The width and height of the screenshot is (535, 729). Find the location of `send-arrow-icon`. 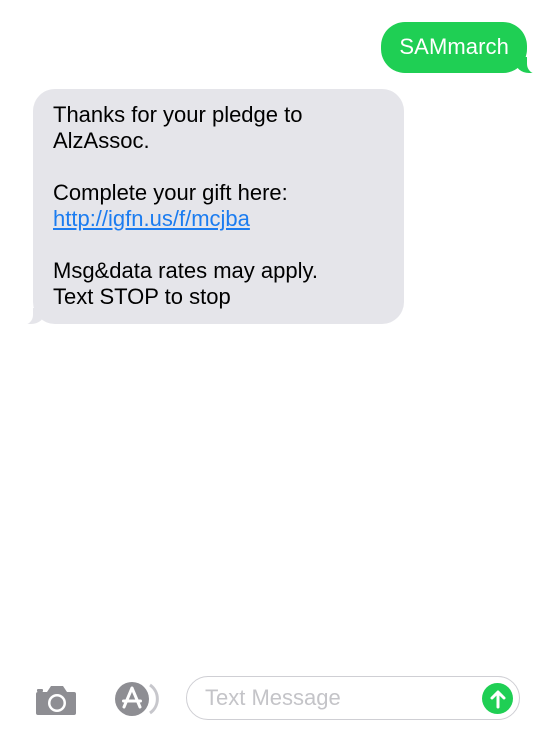

send-arrow-icon is located at coordinates (497, 699).